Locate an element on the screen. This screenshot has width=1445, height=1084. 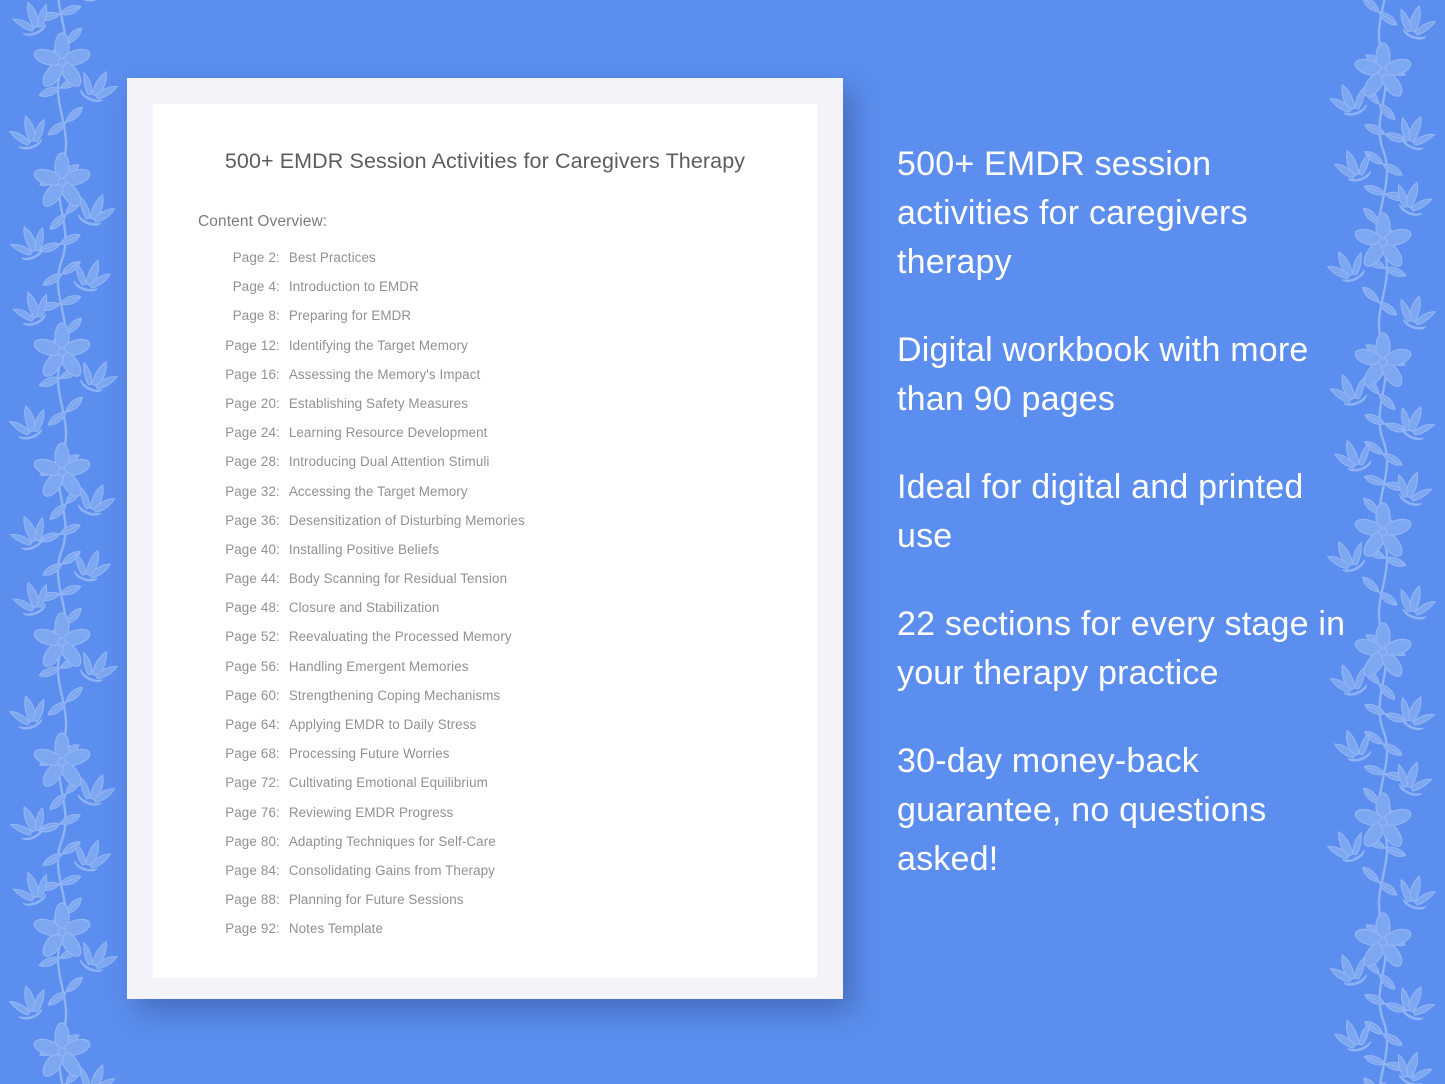
toc-entry: Page 8 : Preparing for EMDR is located at coordinates (519, 322).